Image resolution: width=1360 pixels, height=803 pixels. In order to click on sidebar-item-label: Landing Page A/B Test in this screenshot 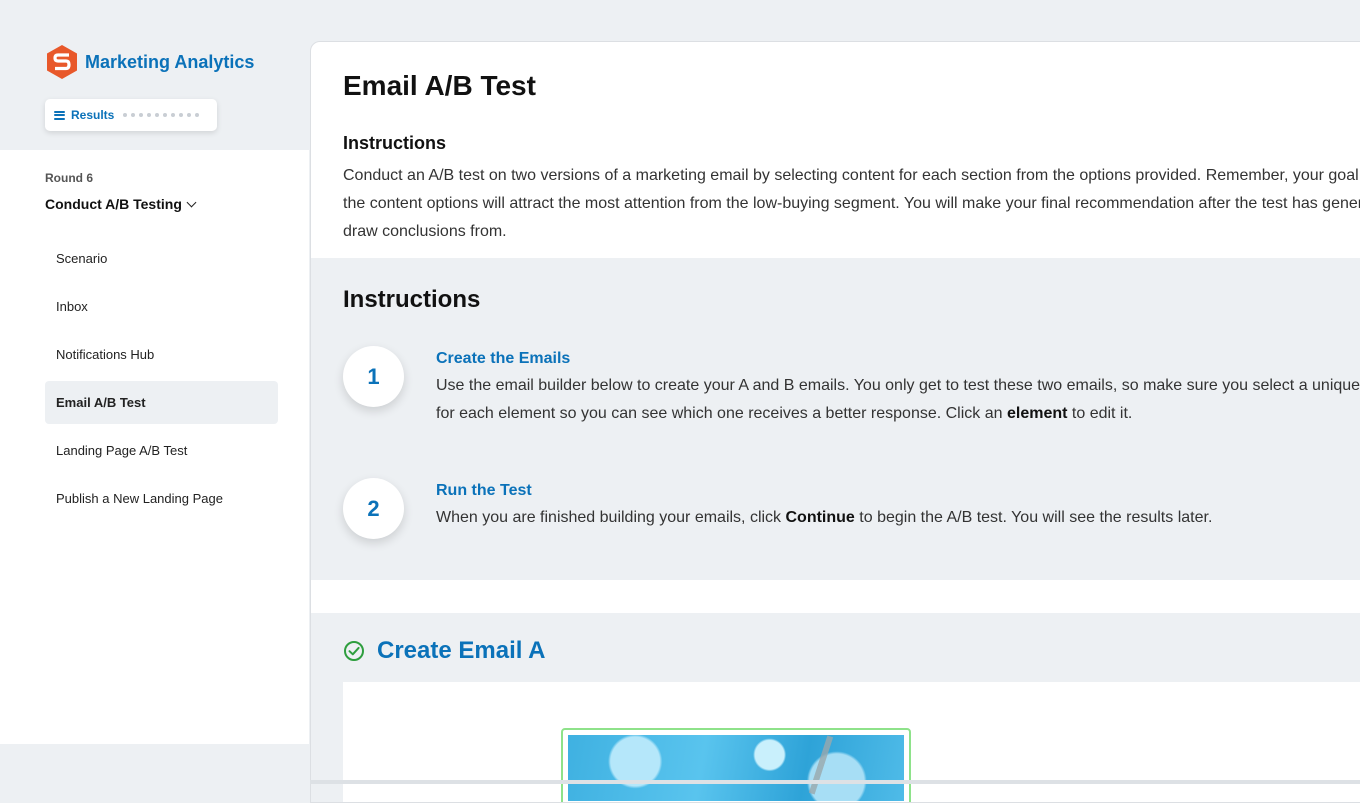, I will do `click(122, 450)`.